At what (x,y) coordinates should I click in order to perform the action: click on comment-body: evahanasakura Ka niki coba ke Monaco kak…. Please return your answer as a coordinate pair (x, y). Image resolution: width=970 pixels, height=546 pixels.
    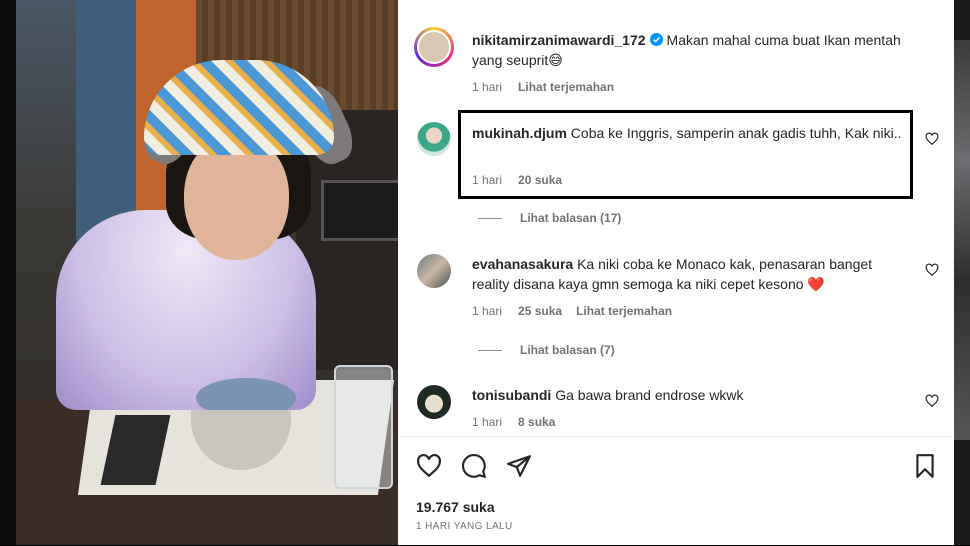
    Looking at the image, I should click on (692, 274).